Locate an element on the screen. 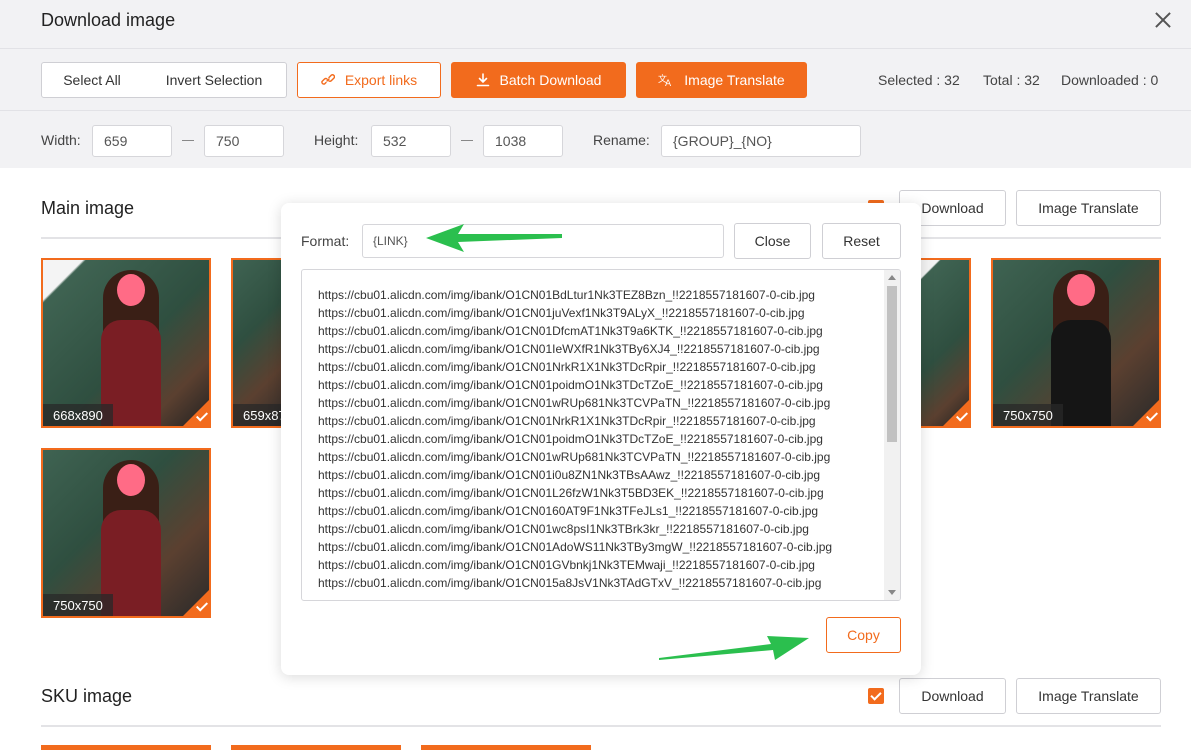 The height and width of the screenshot is (750, 1191). export-links-button: Export links is located at coordinates (369, 80).